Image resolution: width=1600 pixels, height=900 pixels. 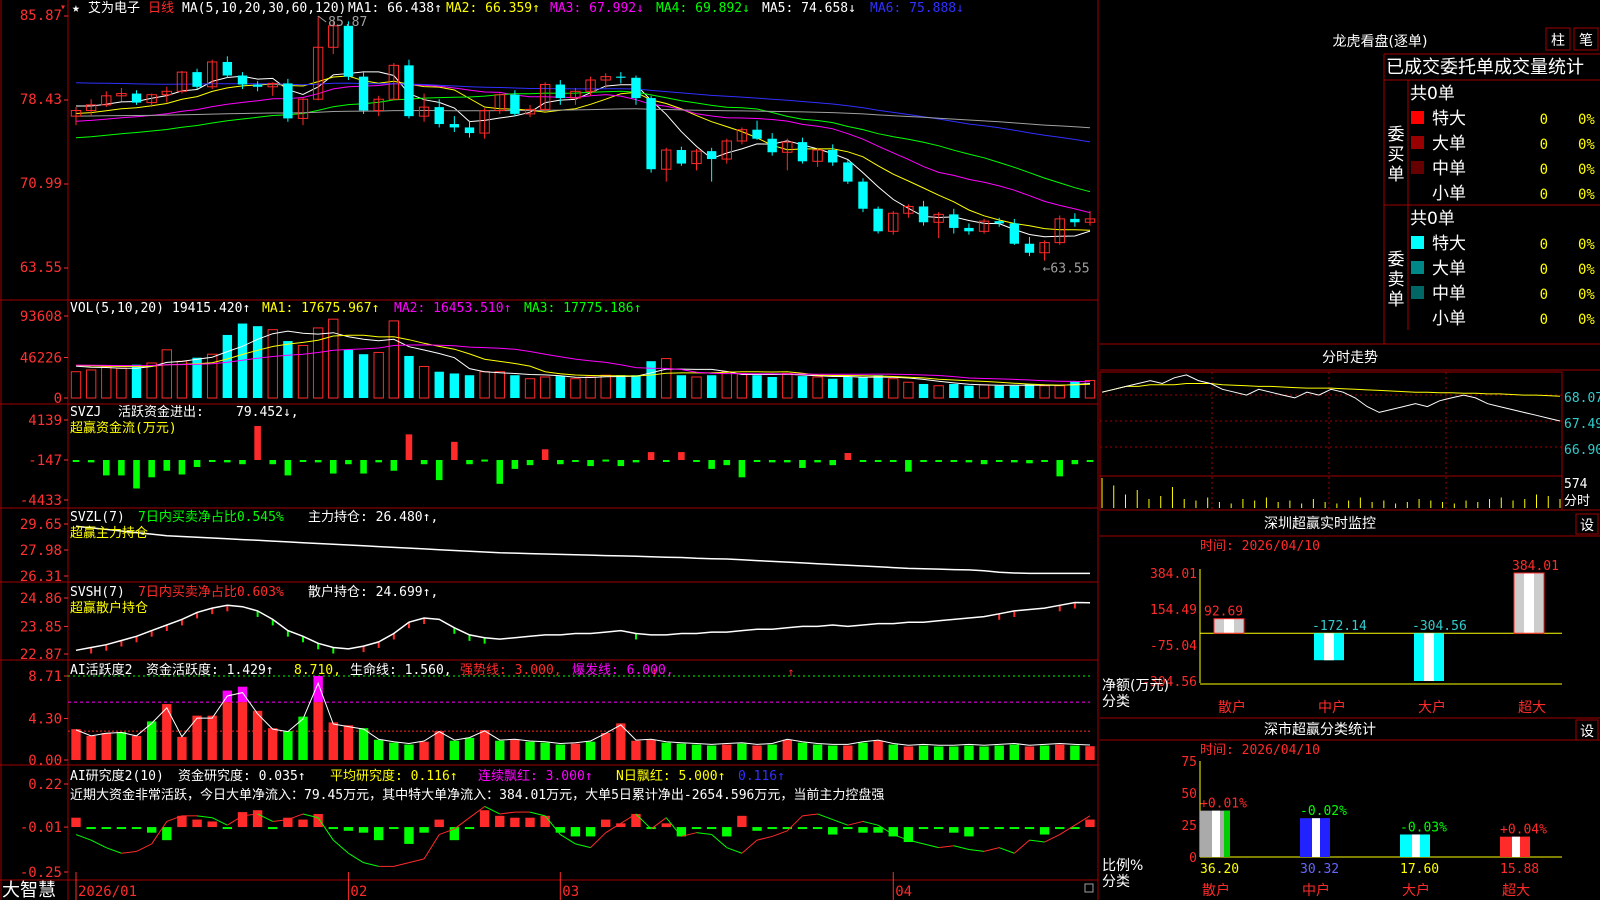 I want to click on sz-monitor-value-label: 92.69, so click(x=1223, y=612).